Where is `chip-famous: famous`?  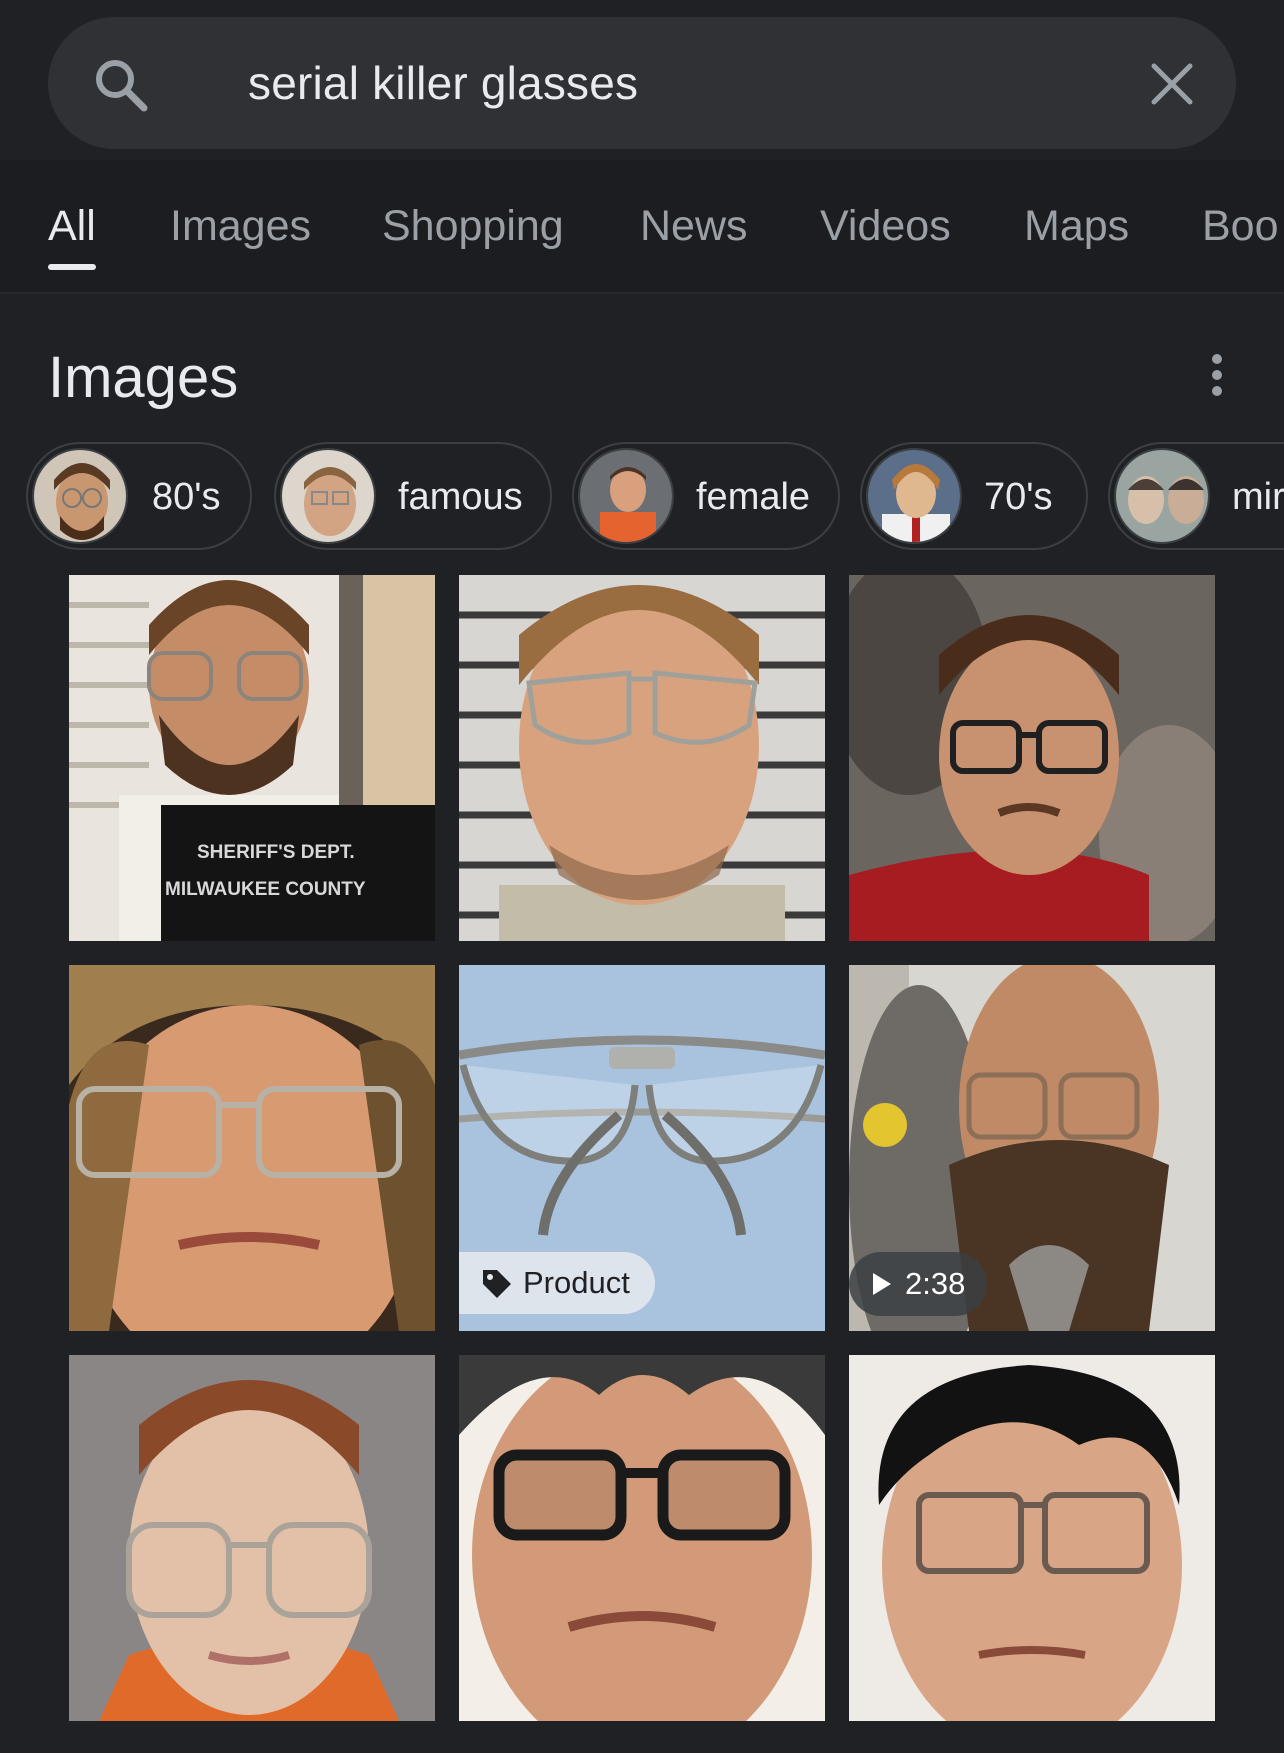 chip-famous: famous is located at coordinates (413, 496).